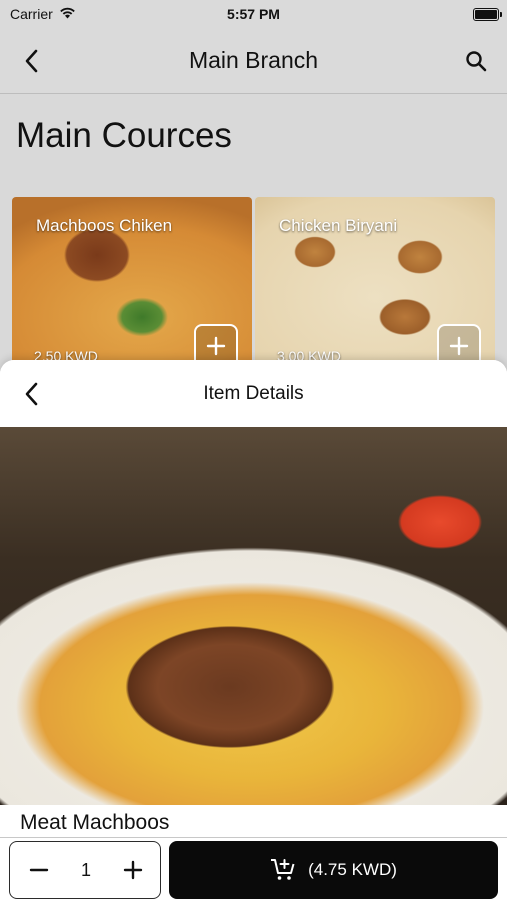  What do you see at coordinates (283, 869) in the screenshot?
I see `cart-add-icon` at bounding box center [283, 869].